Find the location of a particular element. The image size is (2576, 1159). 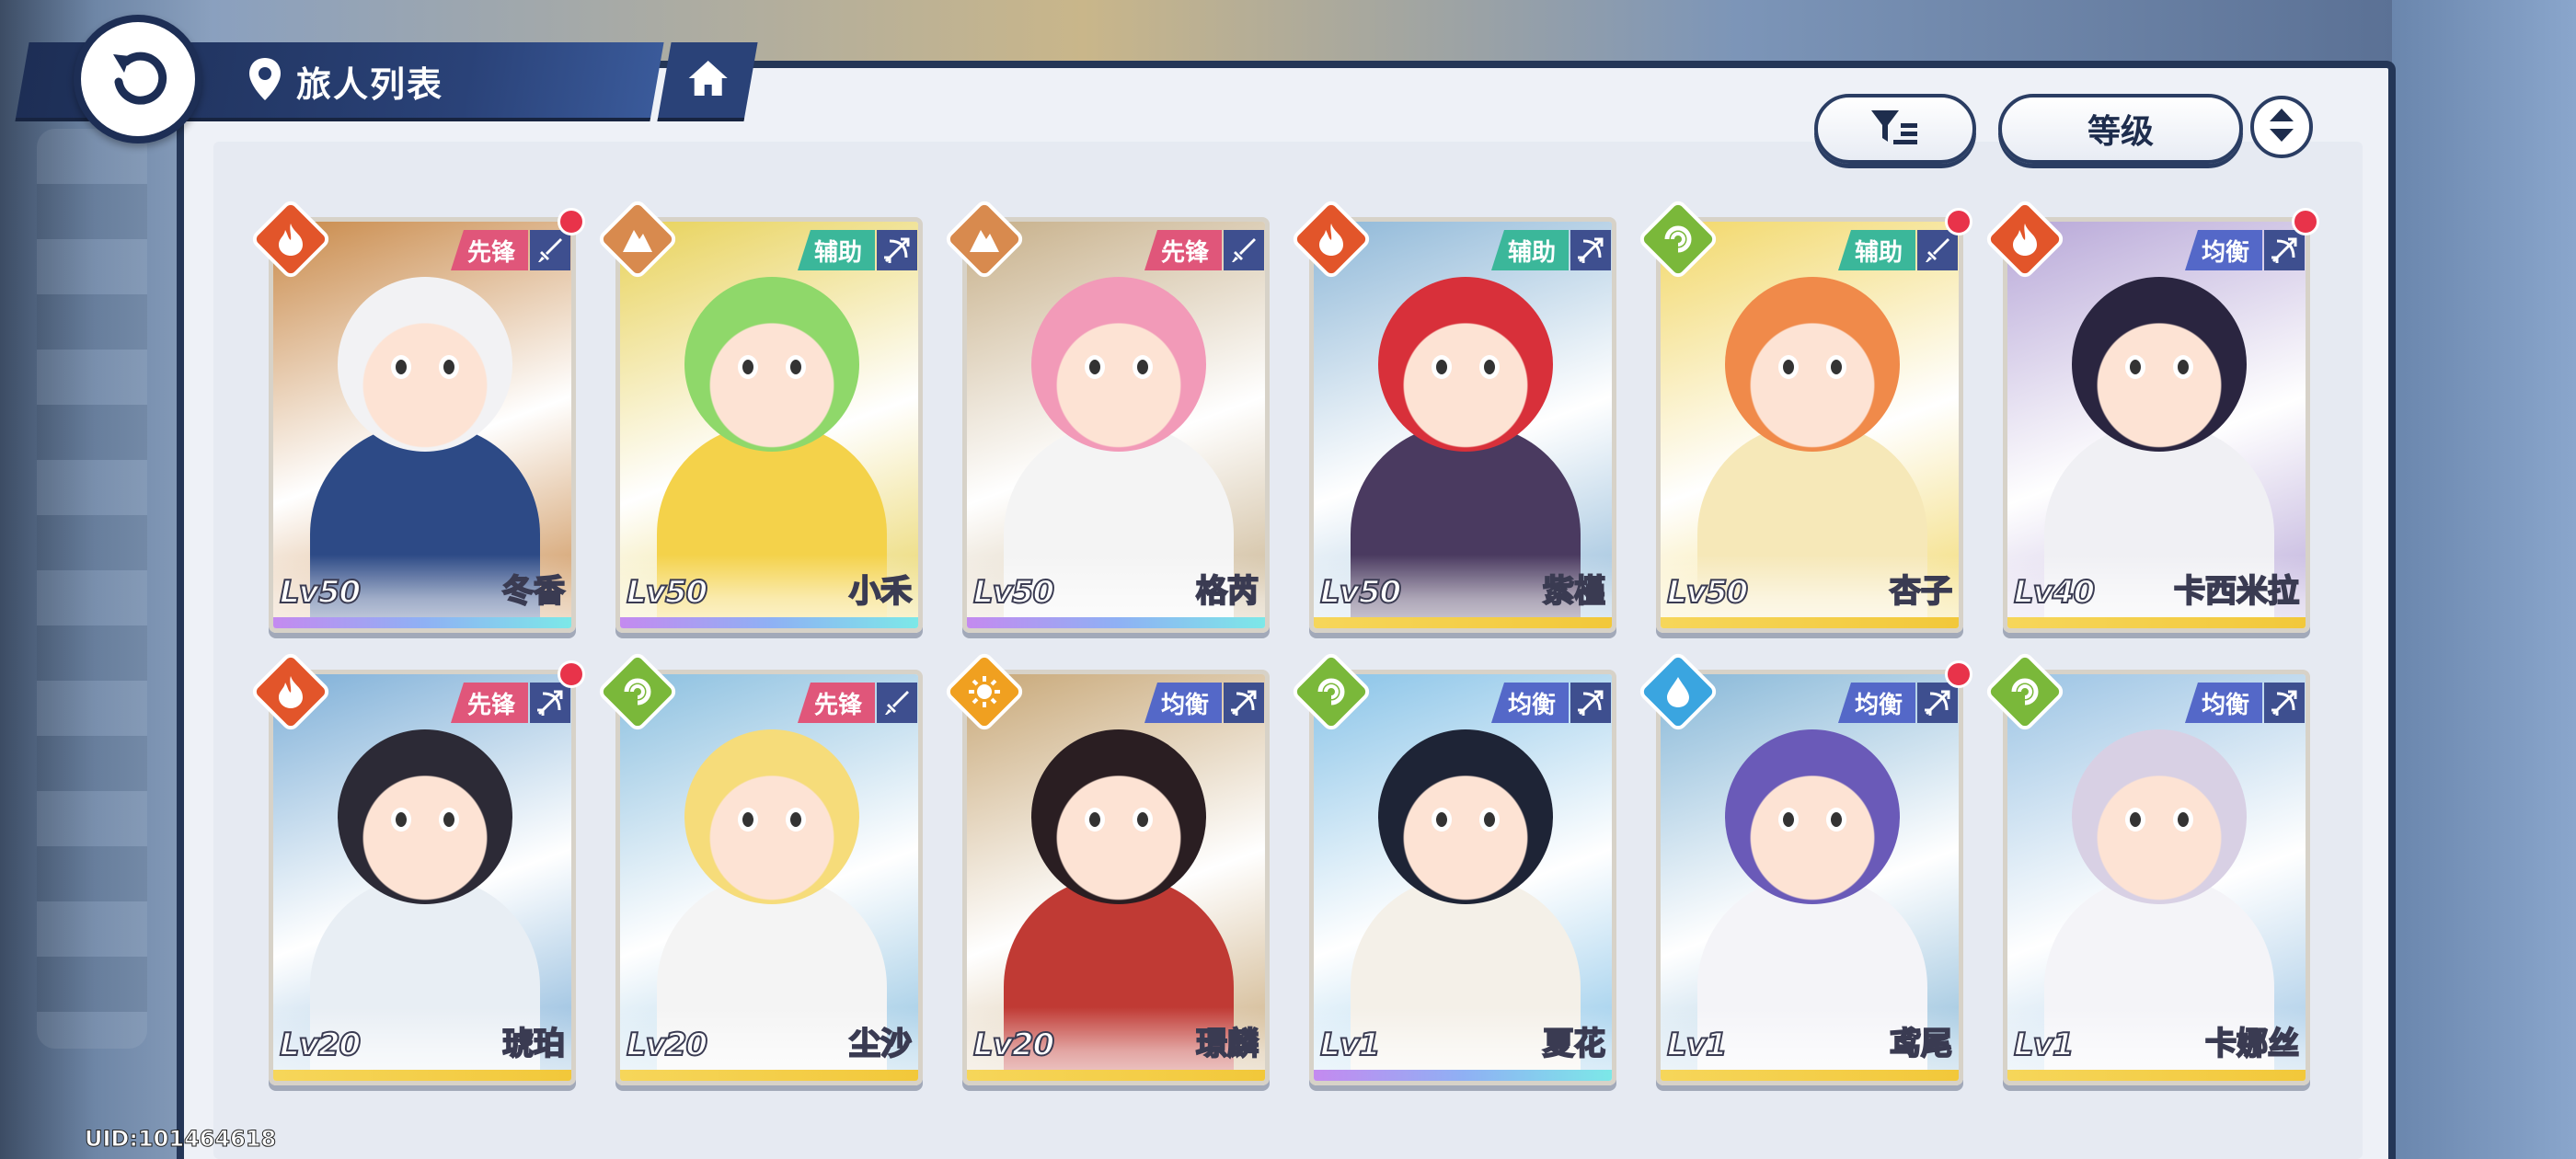

home-icon is located at coordinates (707, 80).